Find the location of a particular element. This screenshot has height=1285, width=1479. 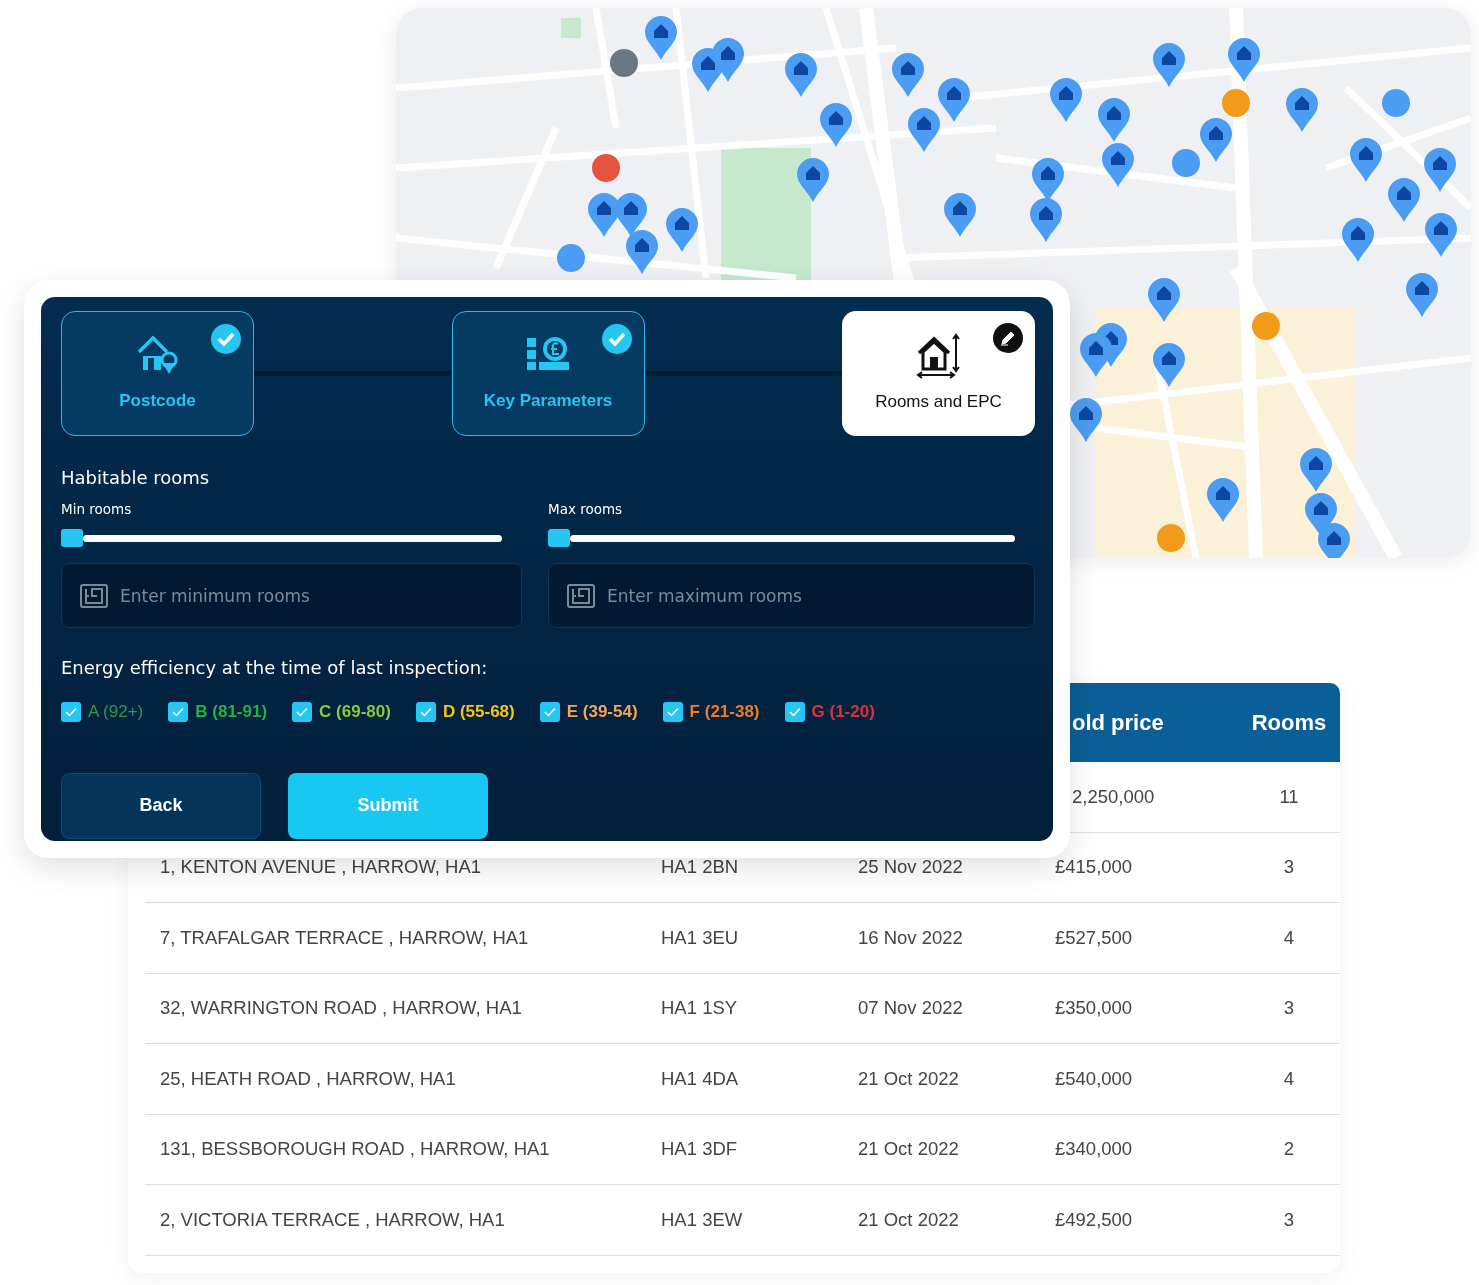

table-cell-text: £415,000 is located at coordinates (1094, 867).